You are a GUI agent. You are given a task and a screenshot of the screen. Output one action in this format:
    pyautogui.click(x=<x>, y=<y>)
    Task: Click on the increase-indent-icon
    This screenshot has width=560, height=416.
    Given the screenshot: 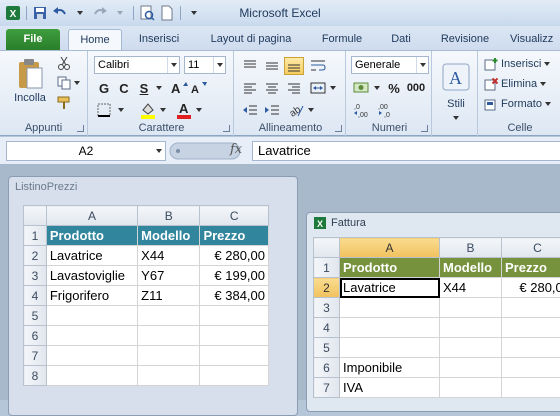 What is the action you would take?
    pyautogui.click(x=272, y=110)
    